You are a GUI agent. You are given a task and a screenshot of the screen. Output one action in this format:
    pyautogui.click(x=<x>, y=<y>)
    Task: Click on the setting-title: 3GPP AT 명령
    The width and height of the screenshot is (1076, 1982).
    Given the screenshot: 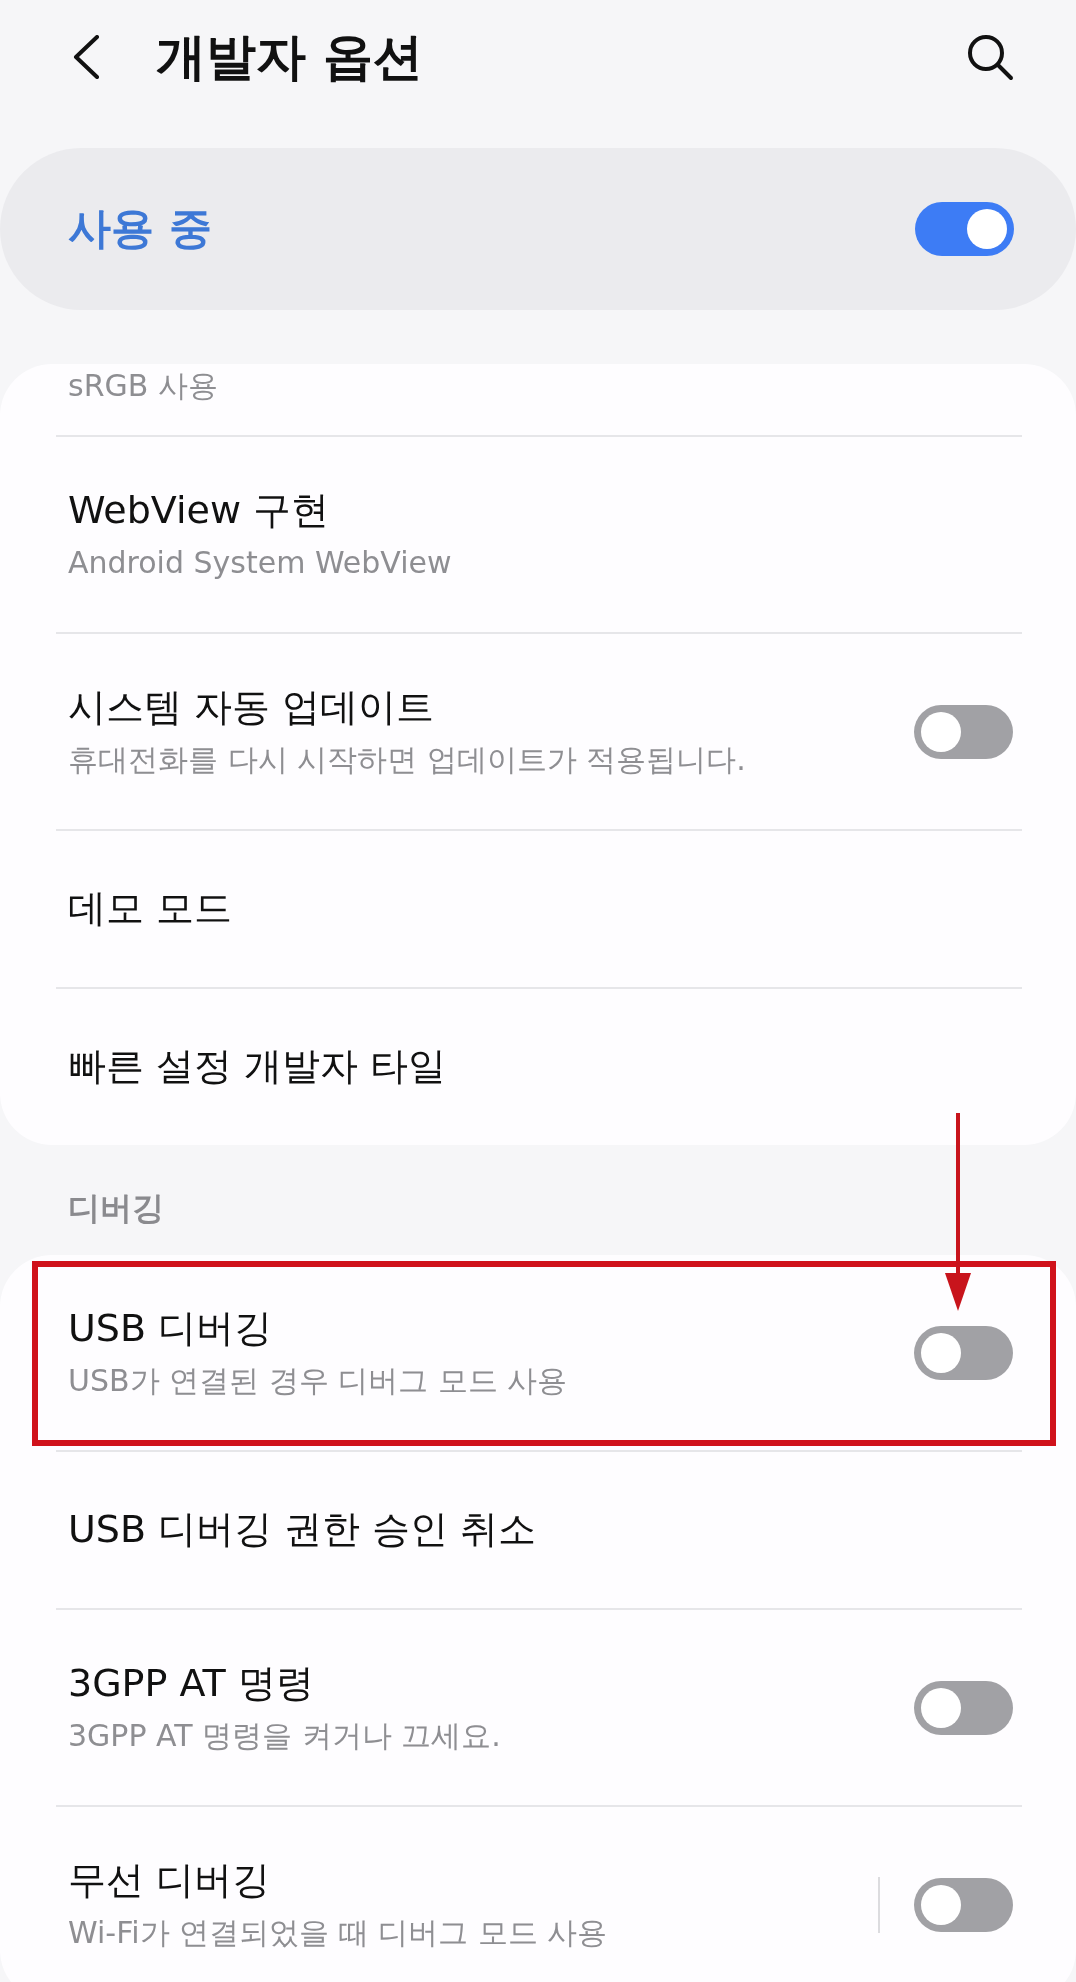 What is the action you would take?
    pyautogui.click(x=191, y=1684)
    